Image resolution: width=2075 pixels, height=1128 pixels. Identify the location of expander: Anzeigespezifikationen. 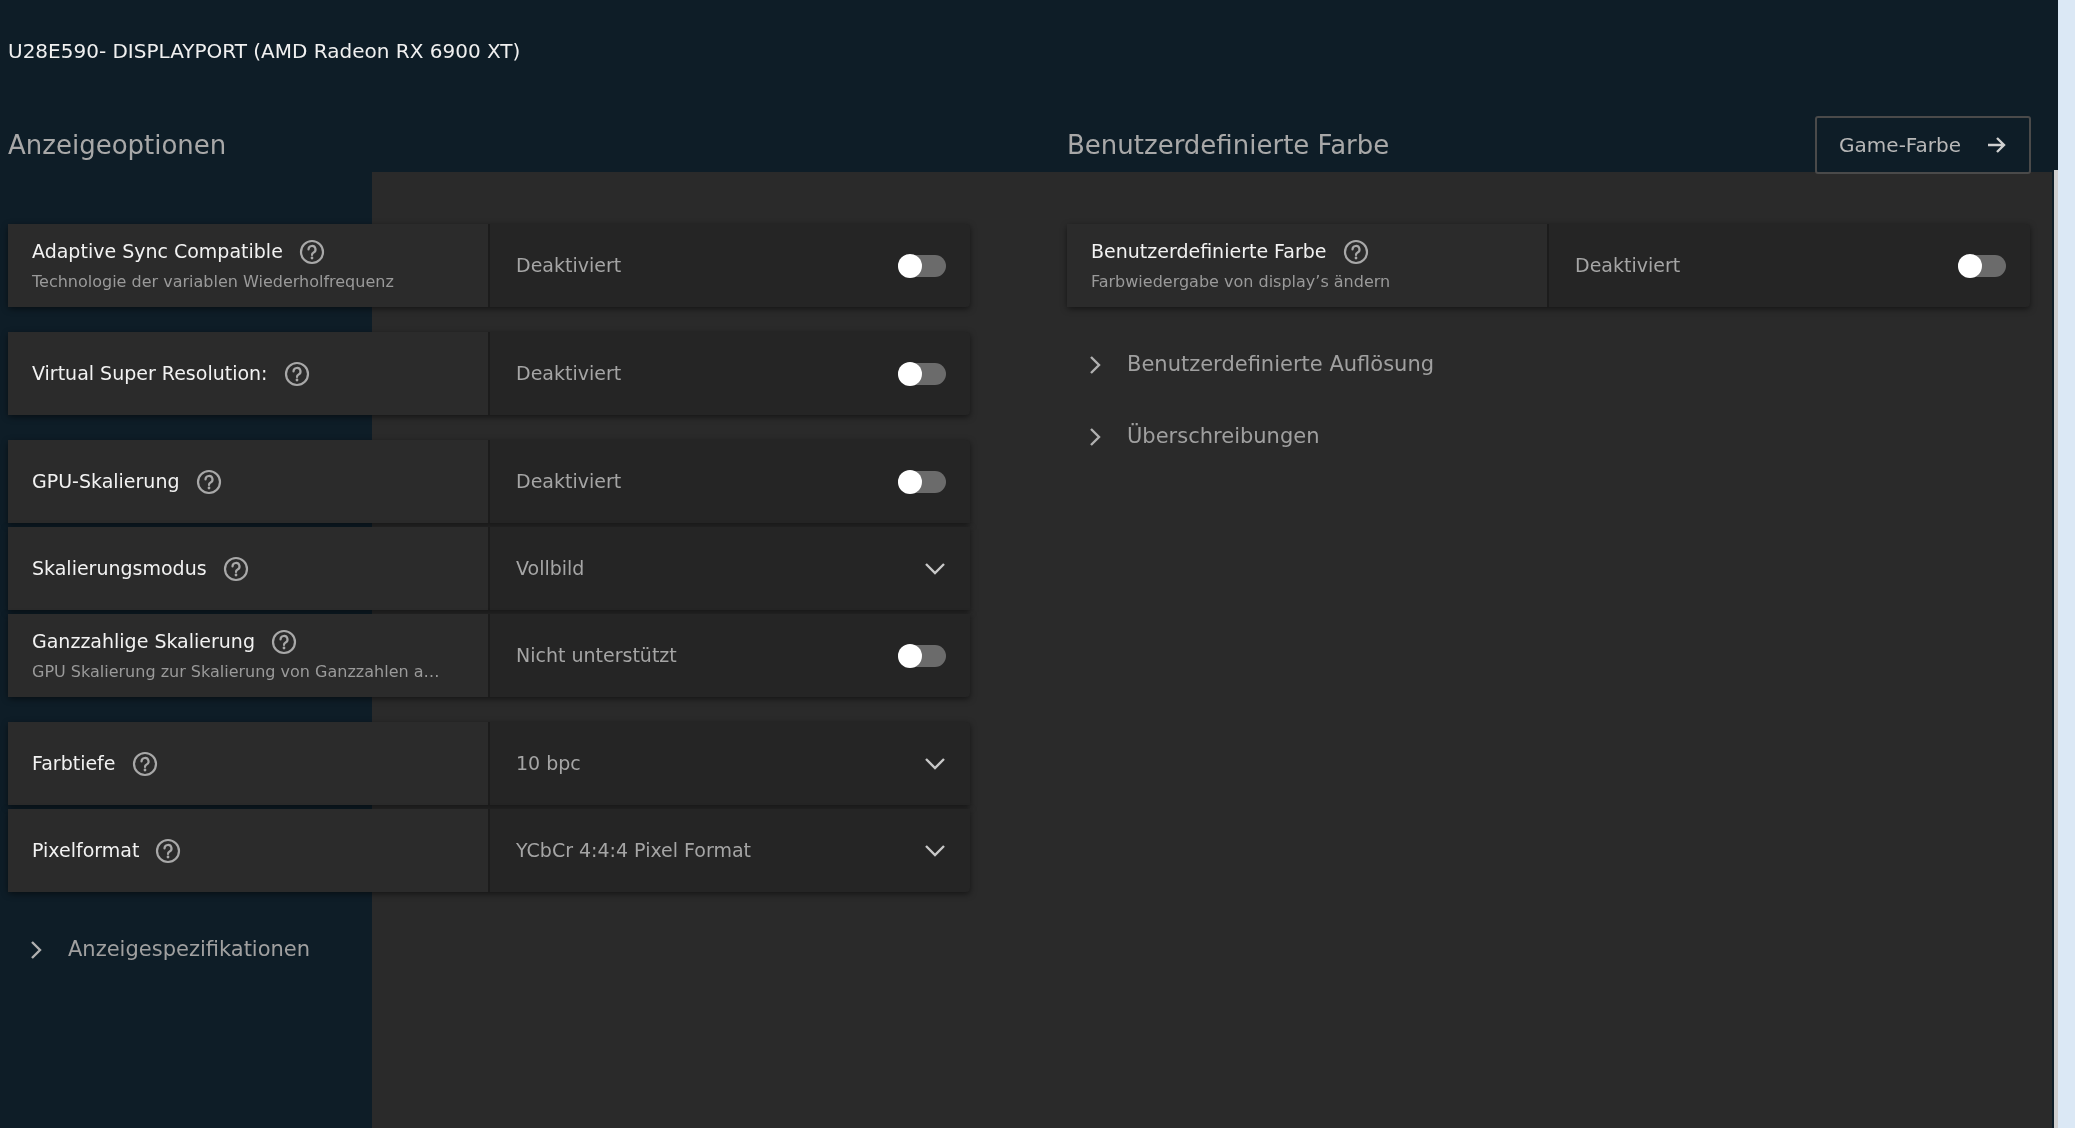
(159, 950).